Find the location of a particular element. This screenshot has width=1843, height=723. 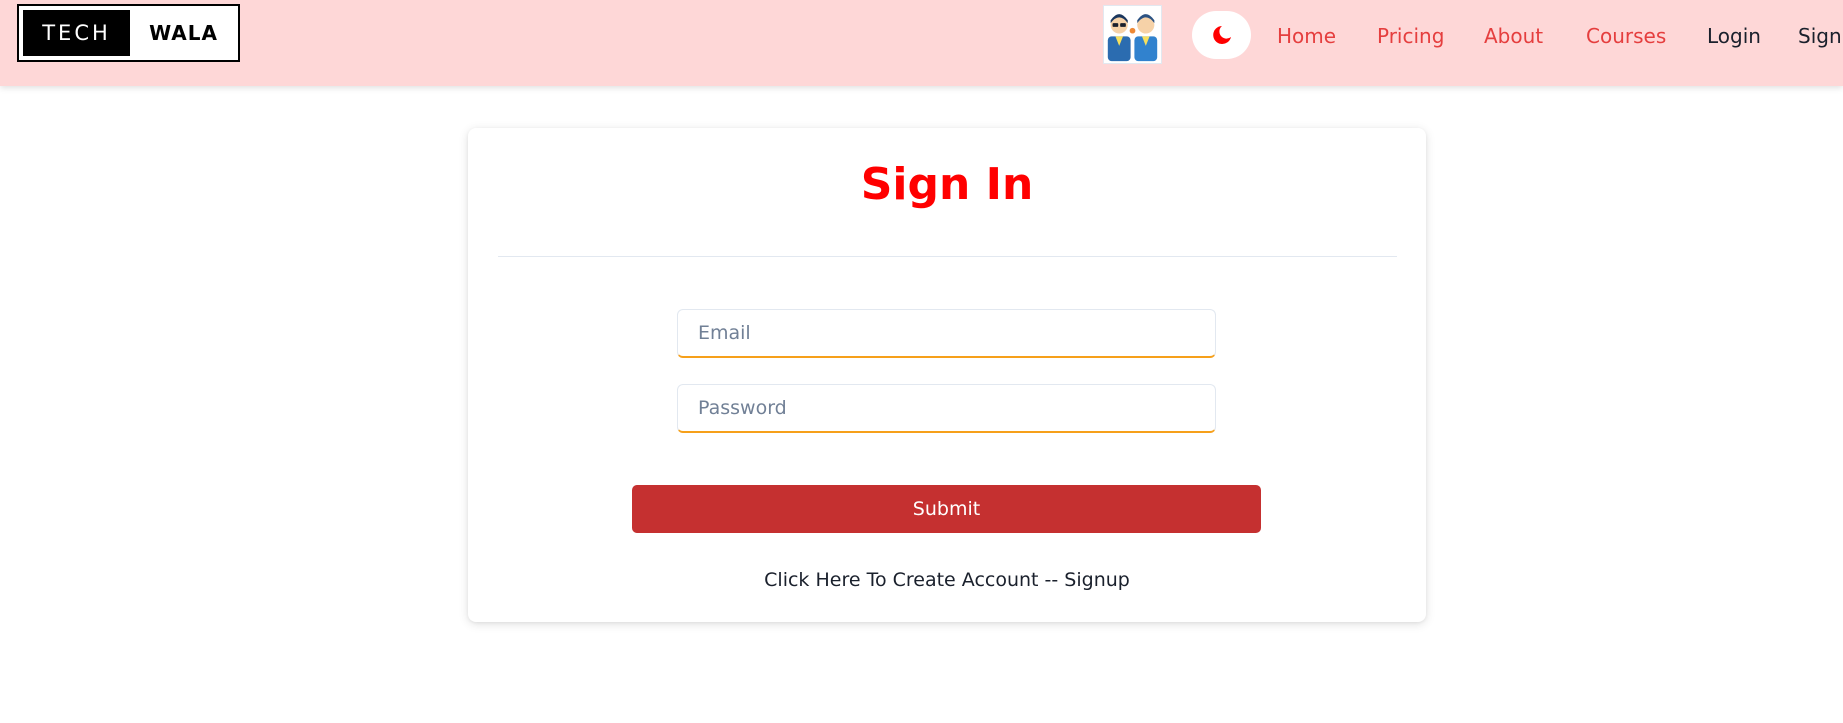

users-avatar-icon is located at coordinates (1132, 34).